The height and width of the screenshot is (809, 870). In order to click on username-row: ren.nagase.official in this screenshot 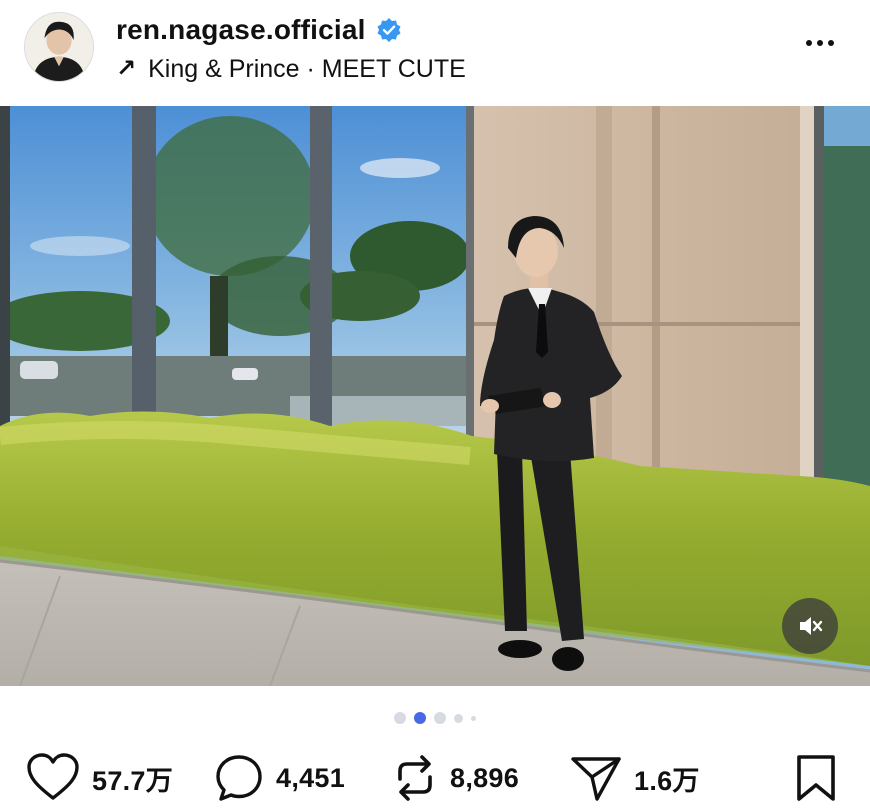, I will do `click(259, 30)`.